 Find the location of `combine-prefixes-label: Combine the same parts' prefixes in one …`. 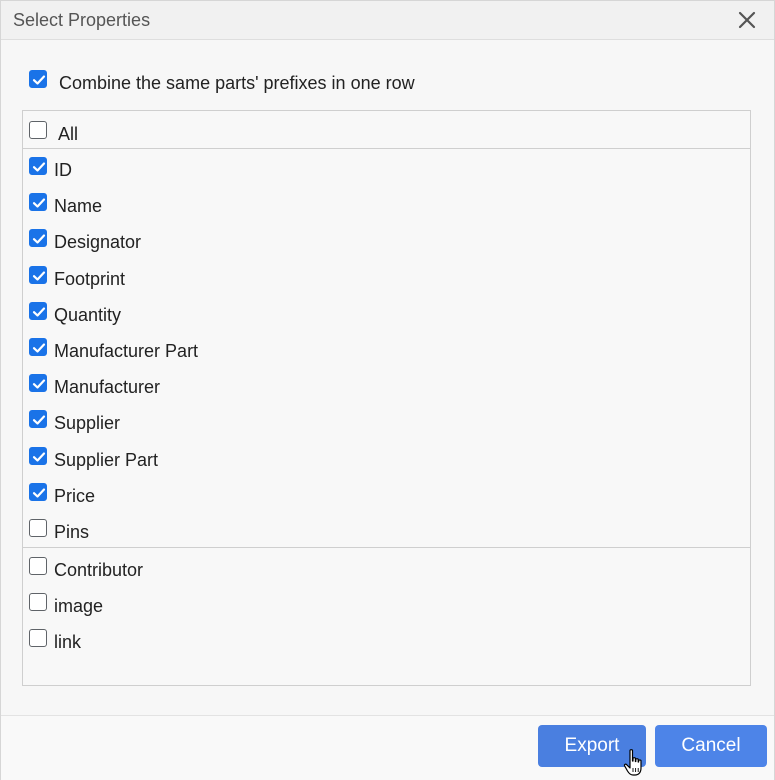

combine-prefixes-label: Combine the same parts' prefixes in one … is located at coordinates (237, 83).